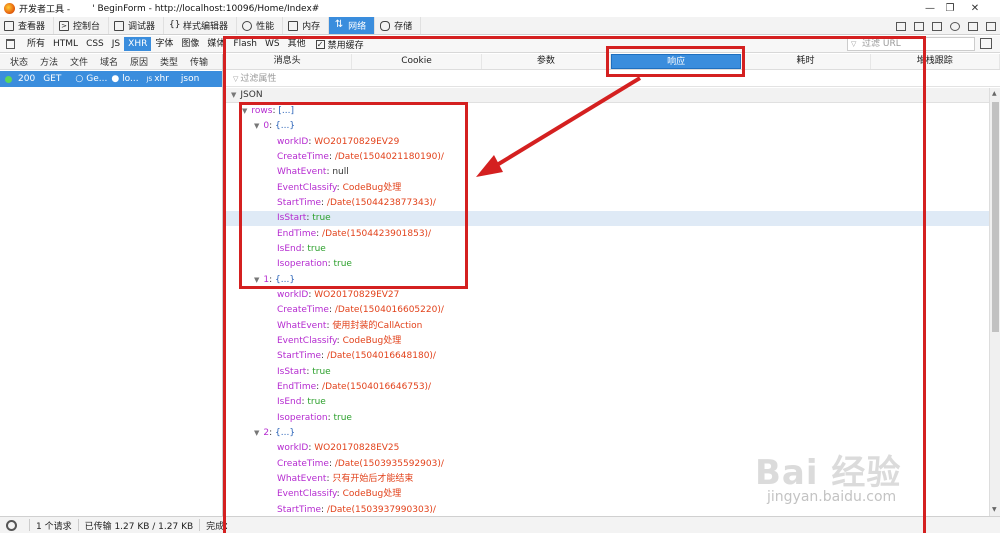 The width and height of the screenshot is (1000, 533). Describe the element at coordinates (489, 166) in the screenshot. I see `arrow-head` at that location.